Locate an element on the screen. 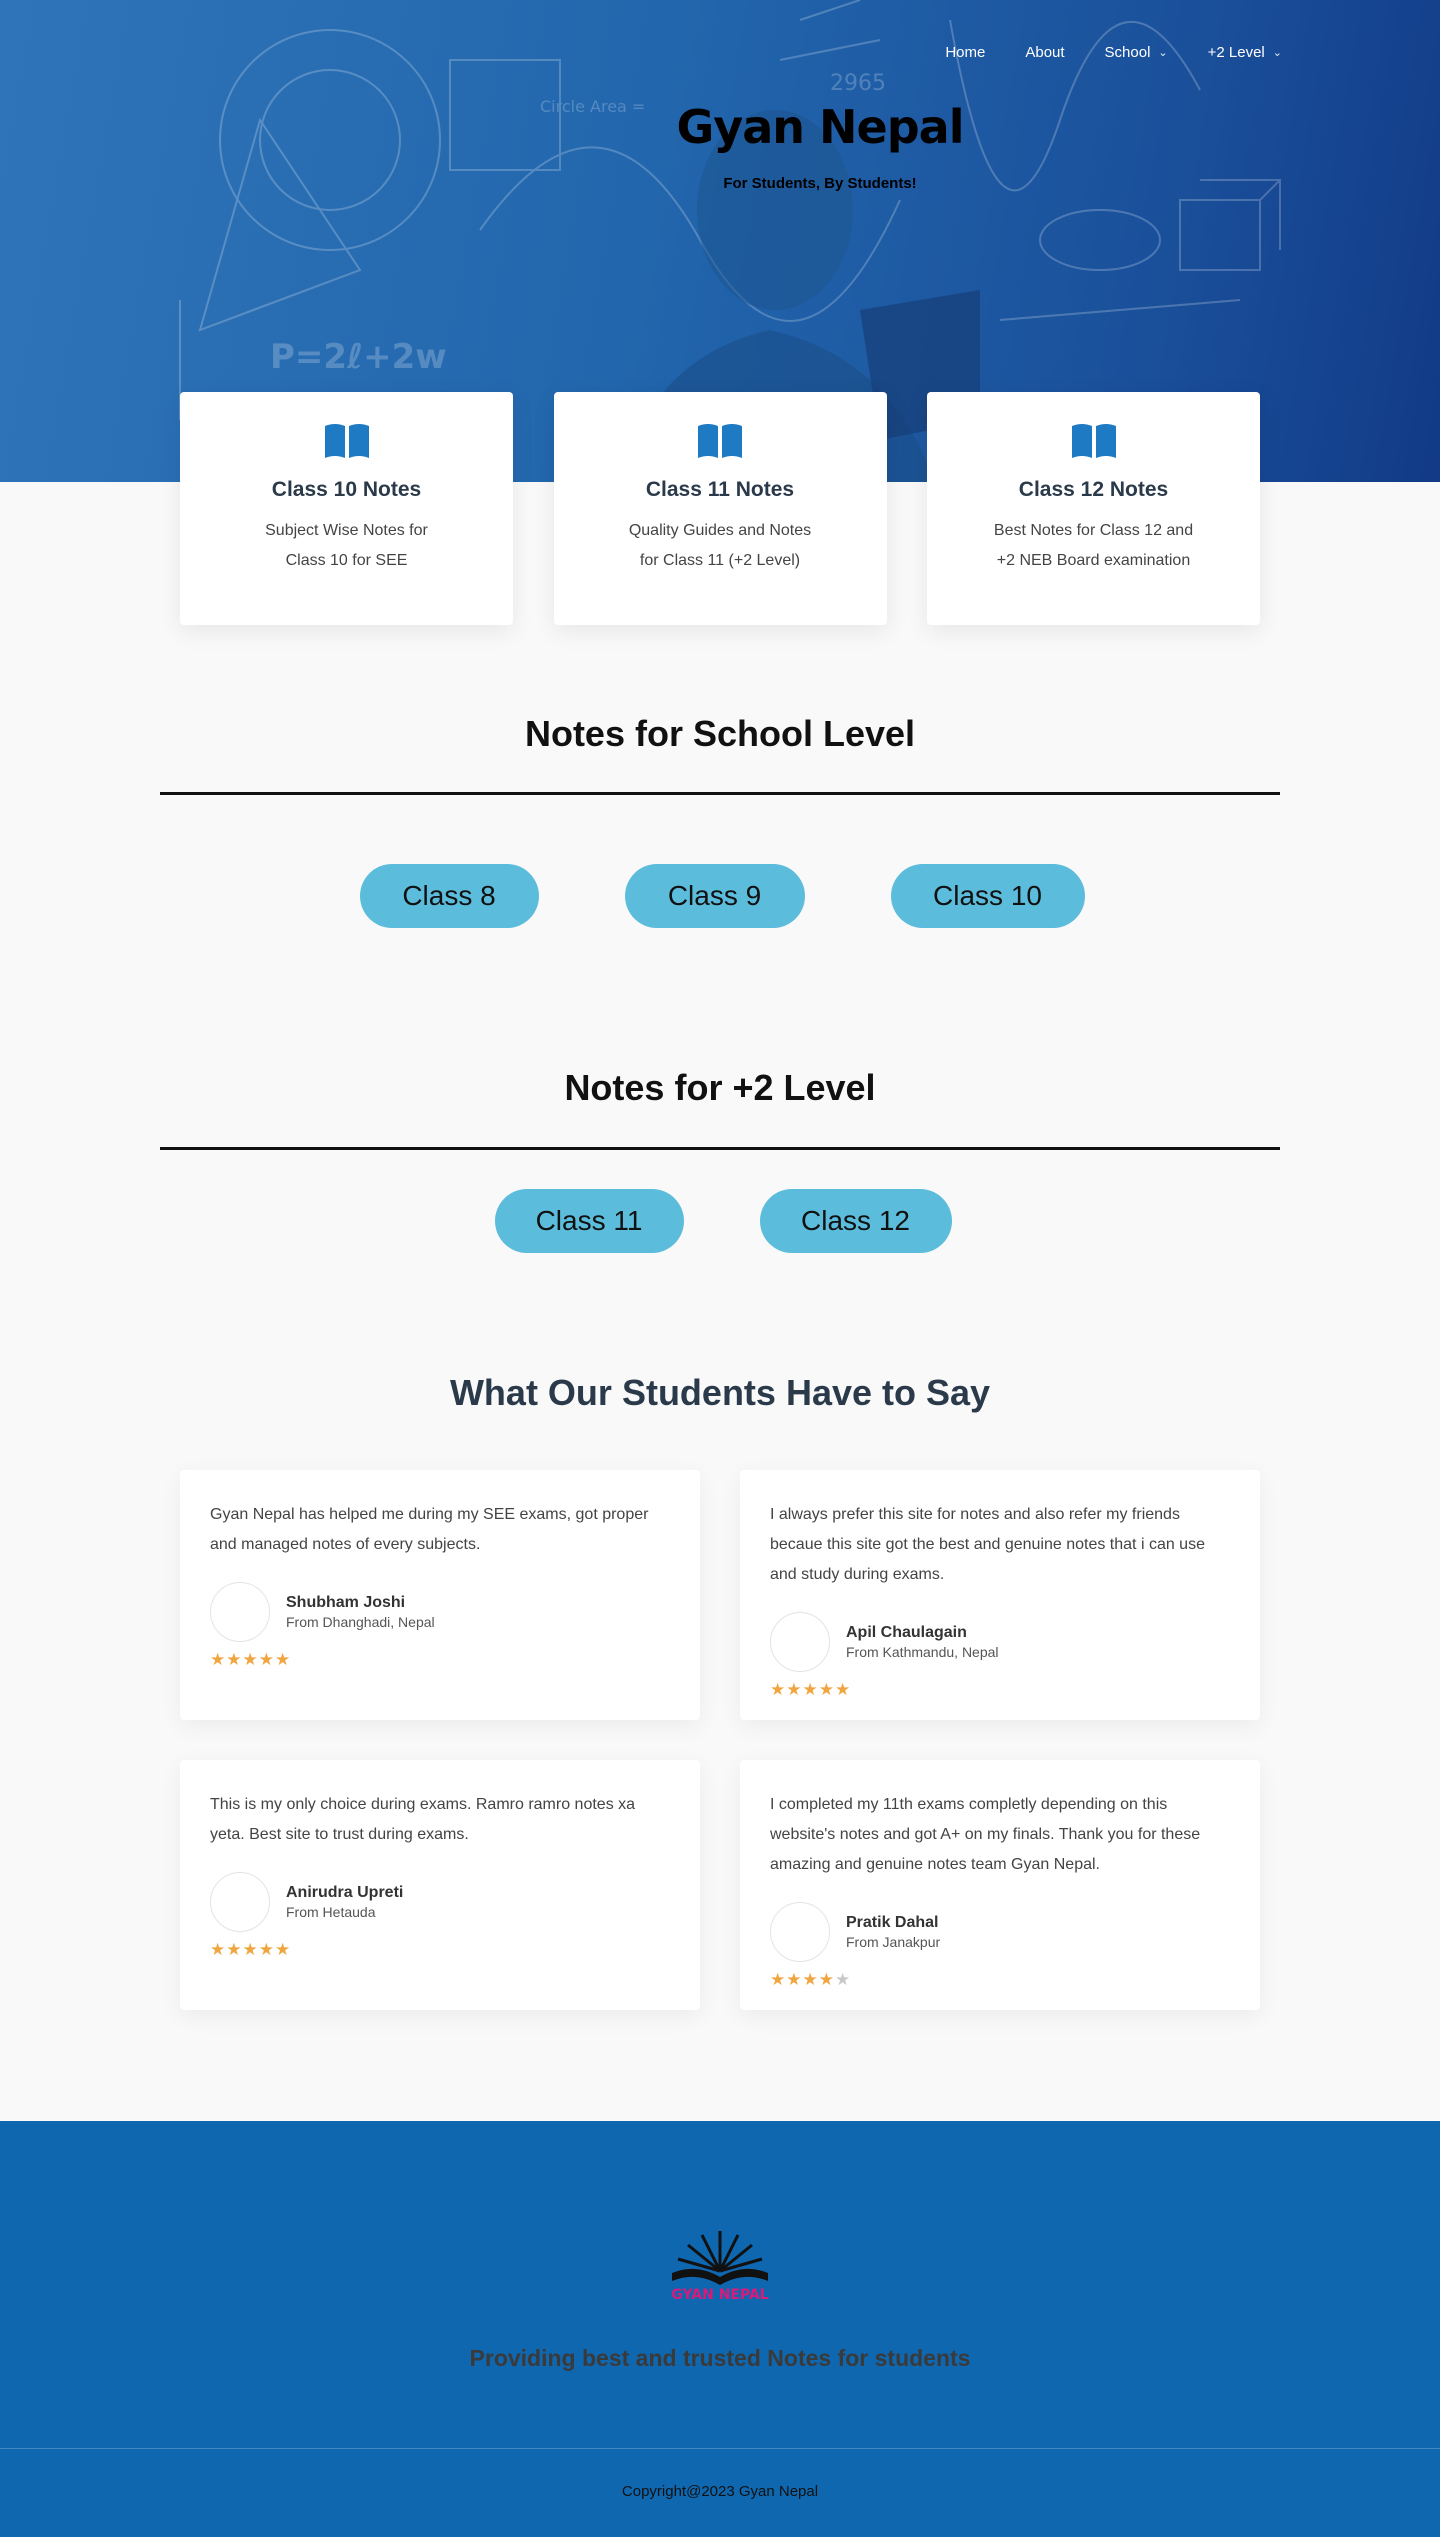 The width and height of the screenshot is (1440, 2537). nav-about-label: About is located at coordinates (1045, 52).